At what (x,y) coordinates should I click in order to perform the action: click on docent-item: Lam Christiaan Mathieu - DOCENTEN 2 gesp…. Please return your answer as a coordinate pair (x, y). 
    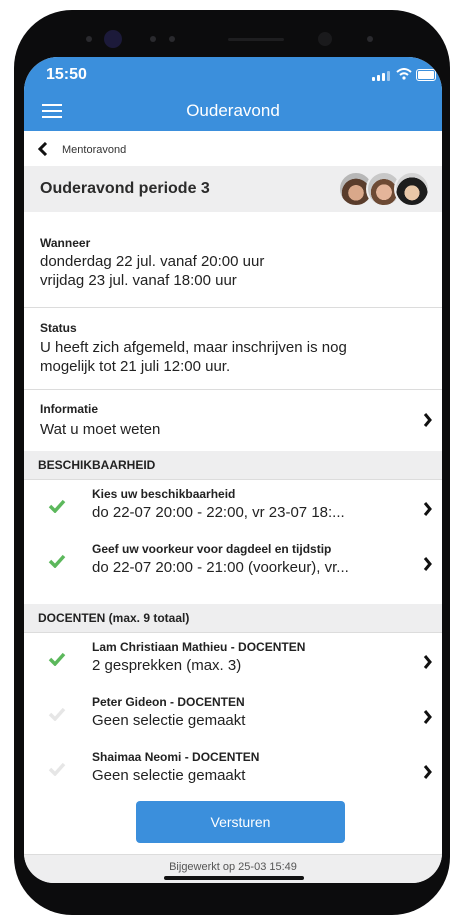
    Looking at the image, I should click on (233, 660).